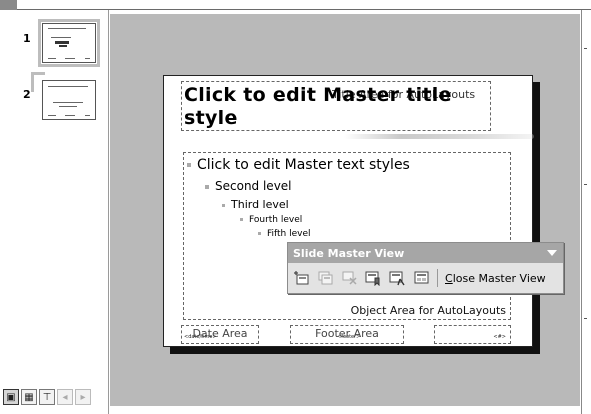 The height and width of the screenshot is (414, 591). I want to click on master-title-text: Click to edit Master title style, so click(334, 107).